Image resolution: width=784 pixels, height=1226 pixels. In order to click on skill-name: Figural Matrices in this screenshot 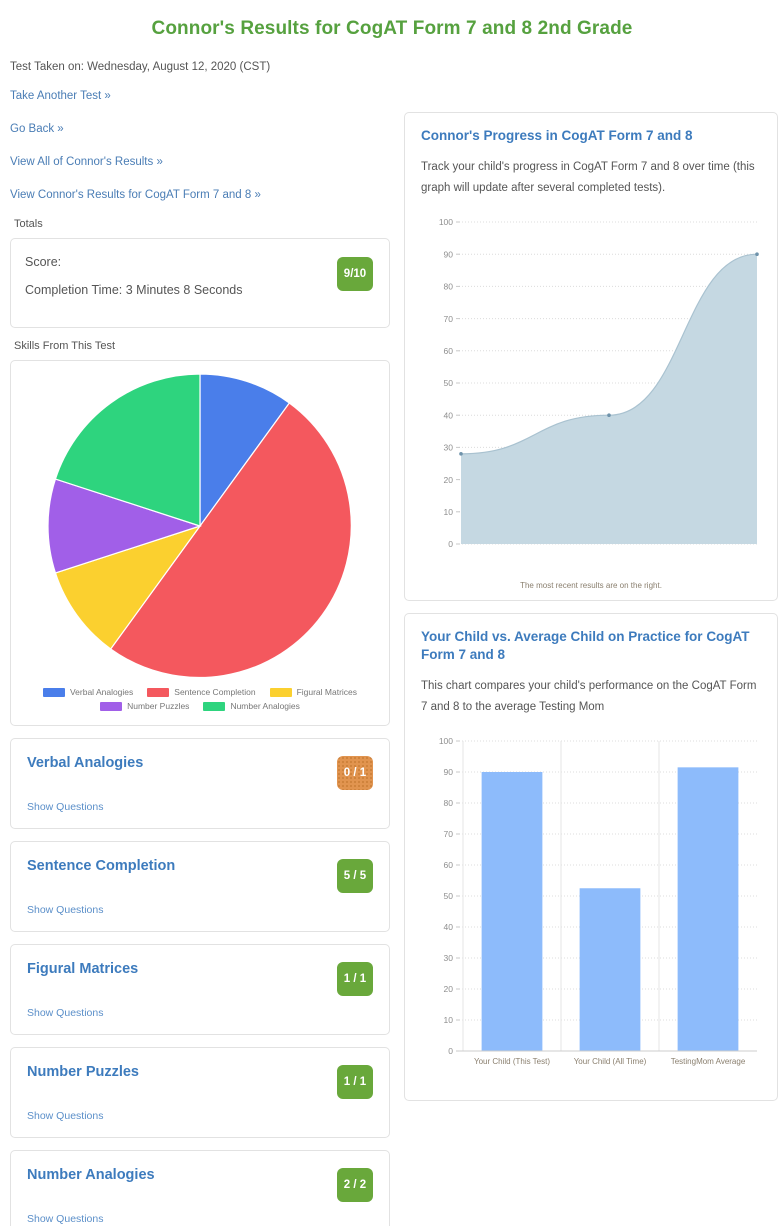, I will do `click(83, 969)`.